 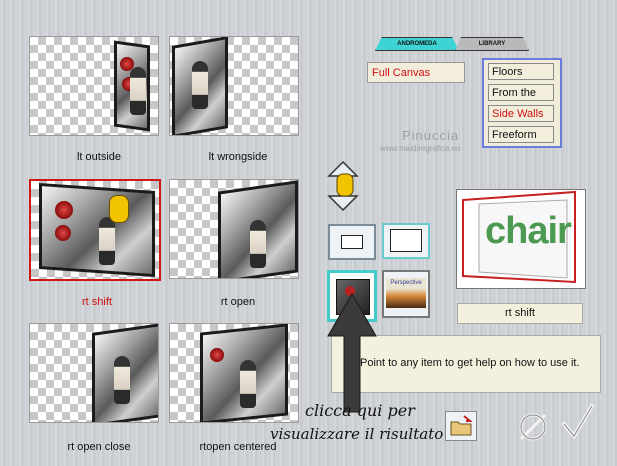 What do you see at coordinates (119, 209) in the screenshot?
I see `pointer-hand-icon` at bounding box center [119, 209].